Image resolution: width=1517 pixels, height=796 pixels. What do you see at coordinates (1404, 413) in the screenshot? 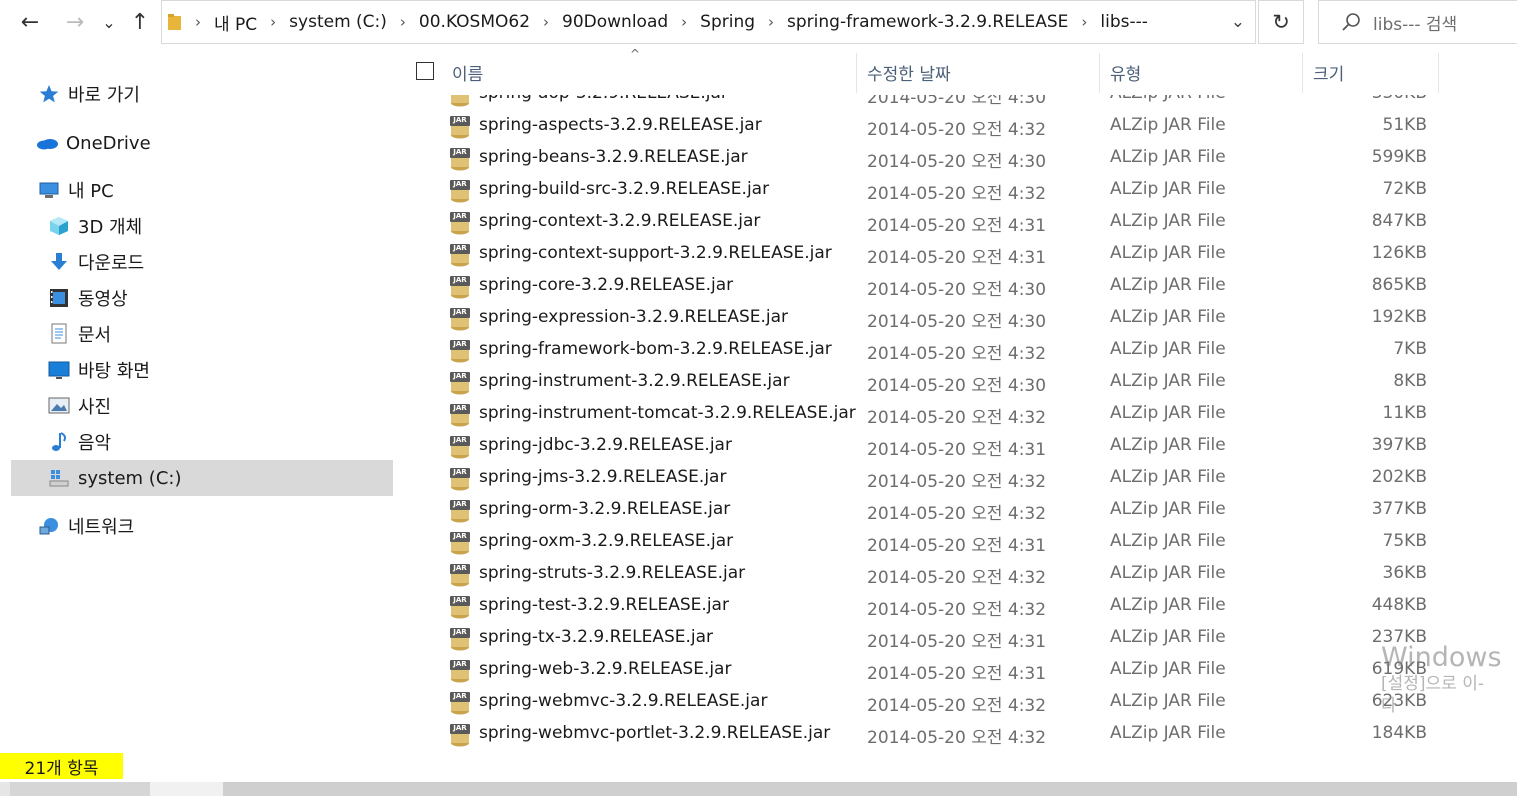
I see `file-size: 11KB` at bounding box center [1404, 413].